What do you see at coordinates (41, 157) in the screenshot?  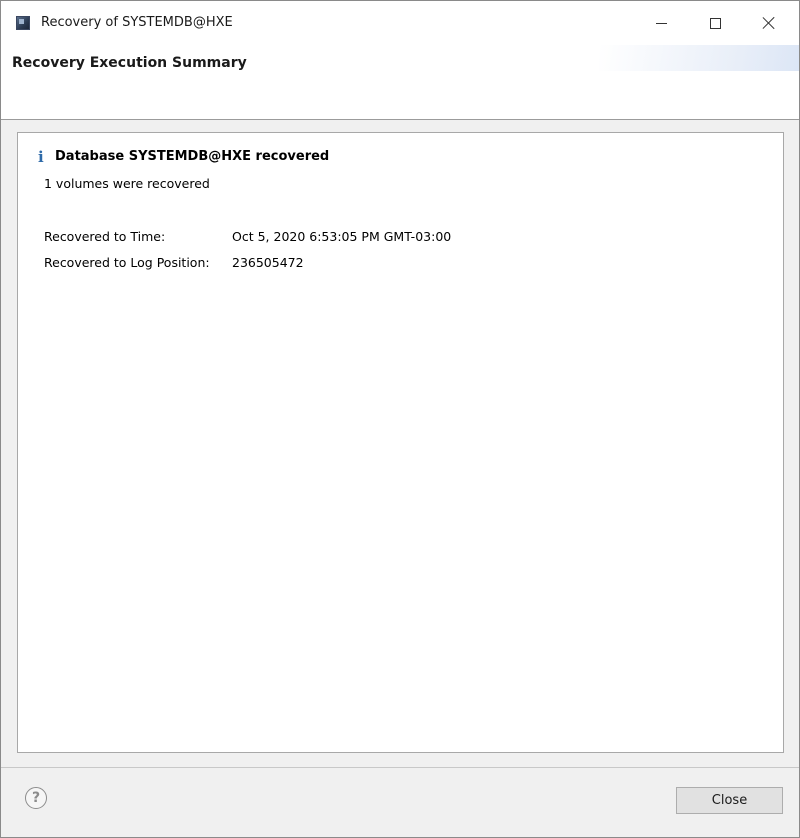 I see `info-icon: i` at bounding box center [41, 157].